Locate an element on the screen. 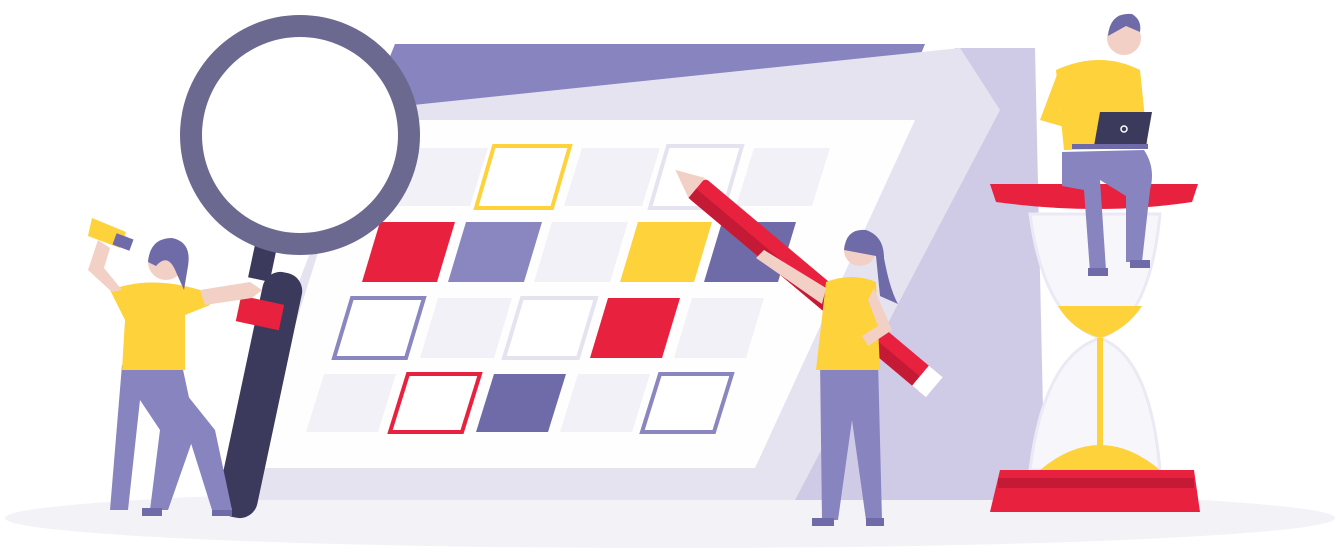 This screenshot has height=553, width=1341. hourglass-sand-stream is located at coordinates (1100, 393).